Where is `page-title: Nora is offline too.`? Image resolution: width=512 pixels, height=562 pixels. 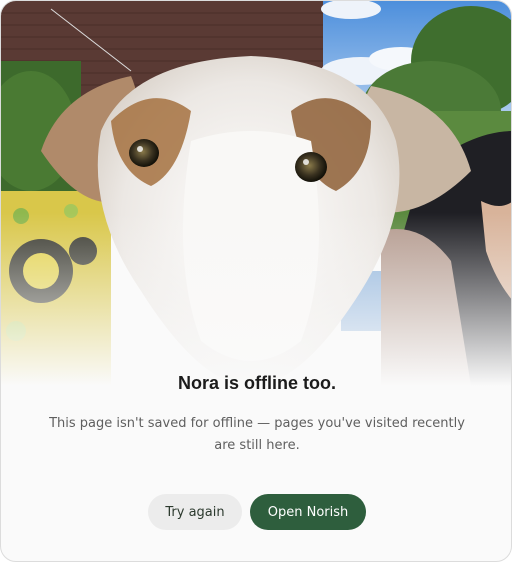
page-title: Nora is offline too. is located at coordinates (256, 383).